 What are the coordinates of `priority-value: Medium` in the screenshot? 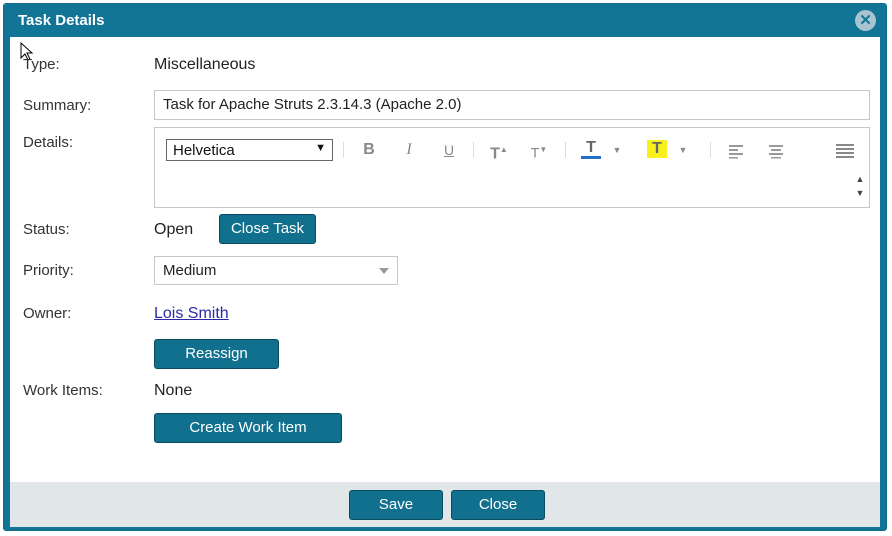 It's located at (190, 270).